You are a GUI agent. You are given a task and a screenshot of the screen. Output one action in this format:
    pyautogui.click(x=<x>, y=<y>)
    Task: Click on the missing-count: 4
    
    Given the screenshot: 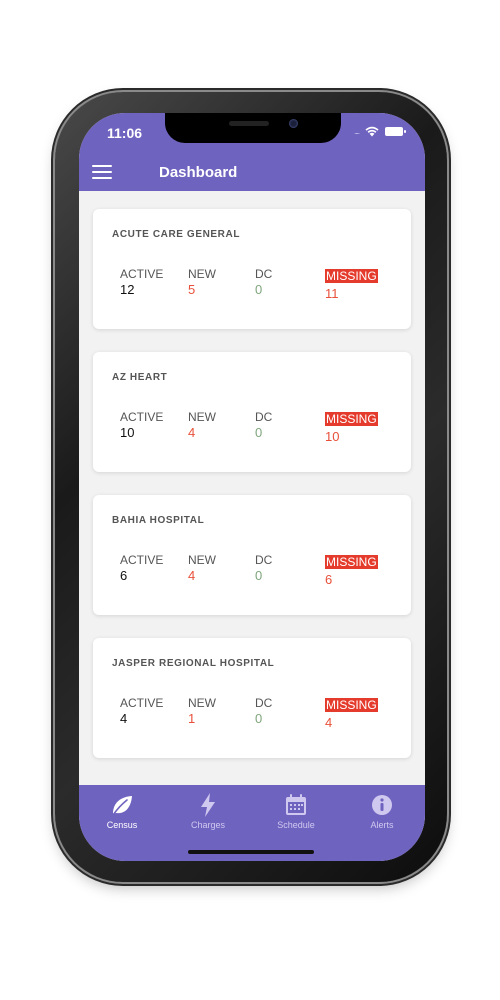 What is the action you would take?
    pyautogui.click(x=329, y=722)
    